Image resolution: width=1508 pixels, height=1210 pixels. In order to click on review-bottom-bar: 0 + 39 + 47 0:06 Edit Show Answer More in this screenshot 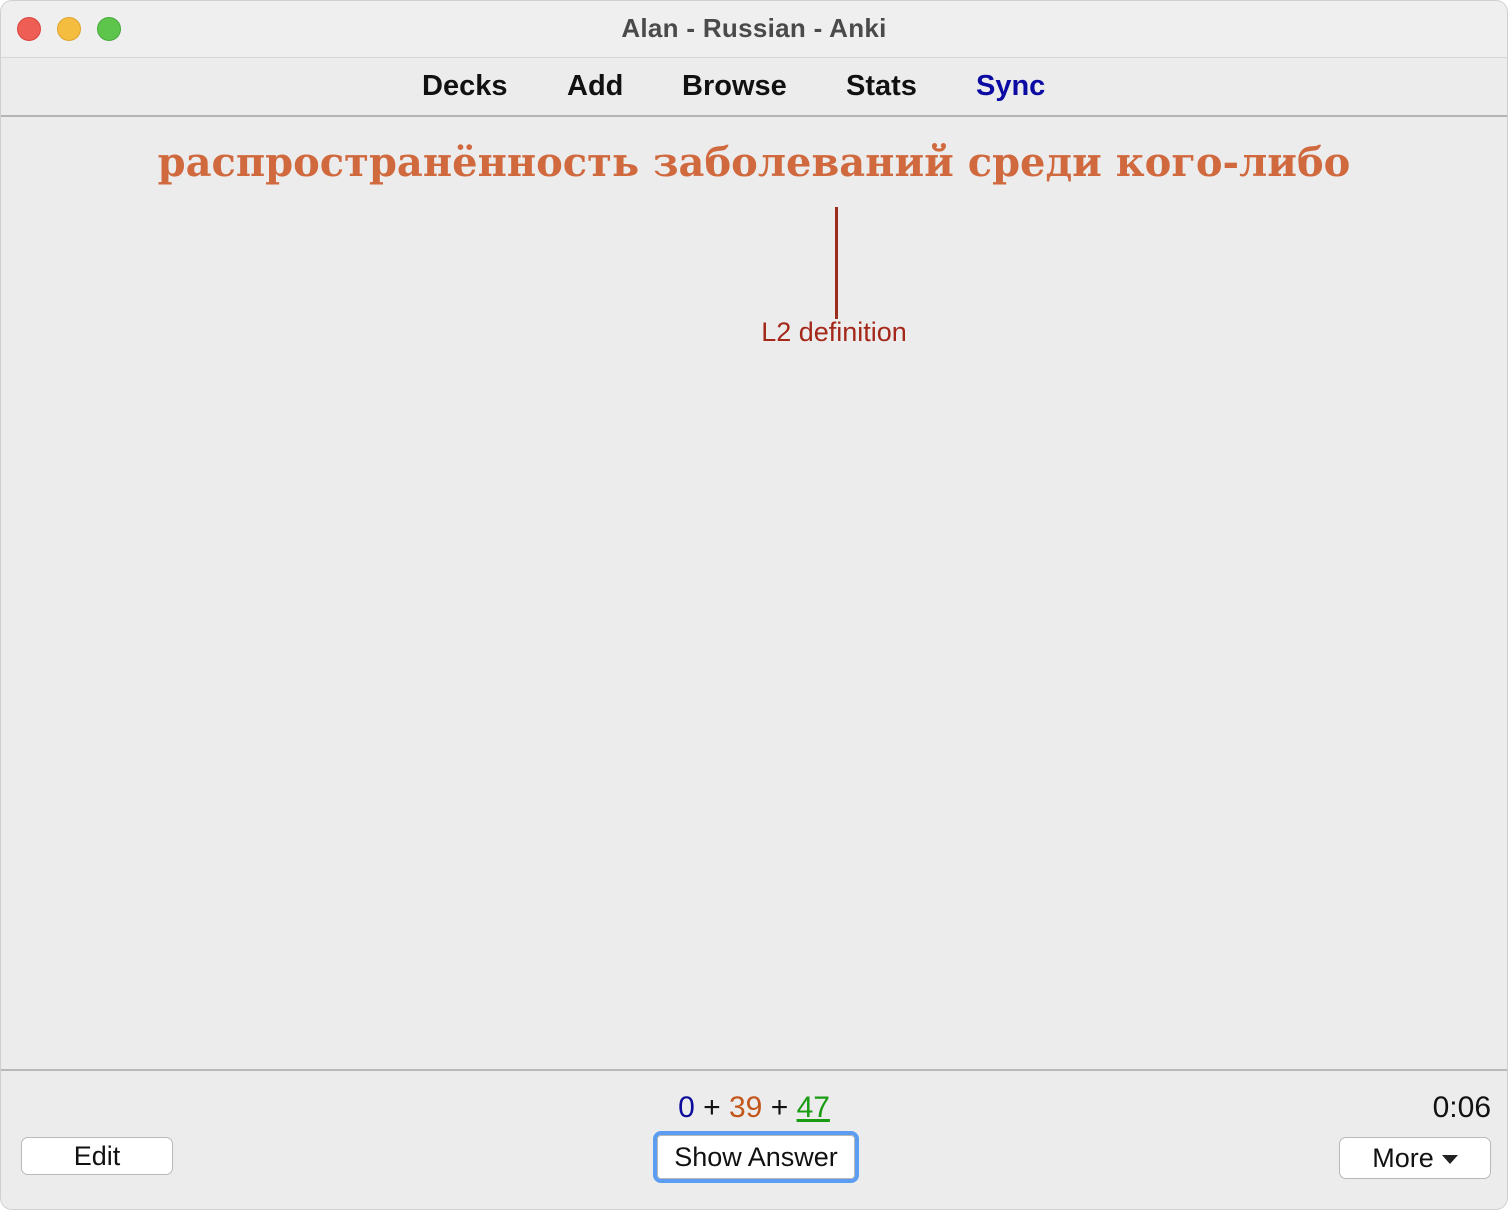, I will do `click(754, 1139)`.